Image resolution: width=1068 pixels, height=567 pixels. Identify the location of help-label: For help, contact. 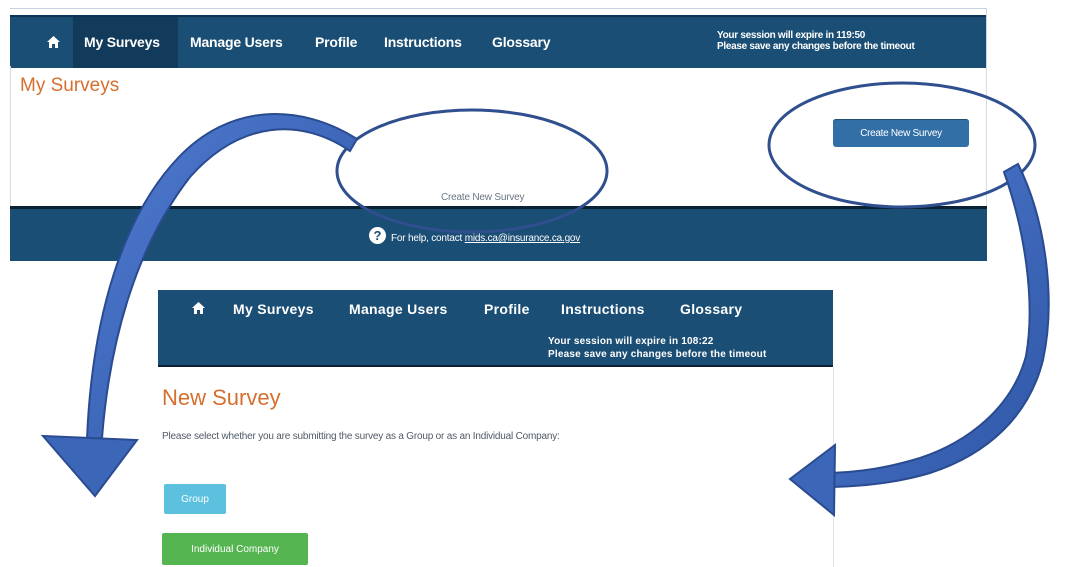
(427, 238).